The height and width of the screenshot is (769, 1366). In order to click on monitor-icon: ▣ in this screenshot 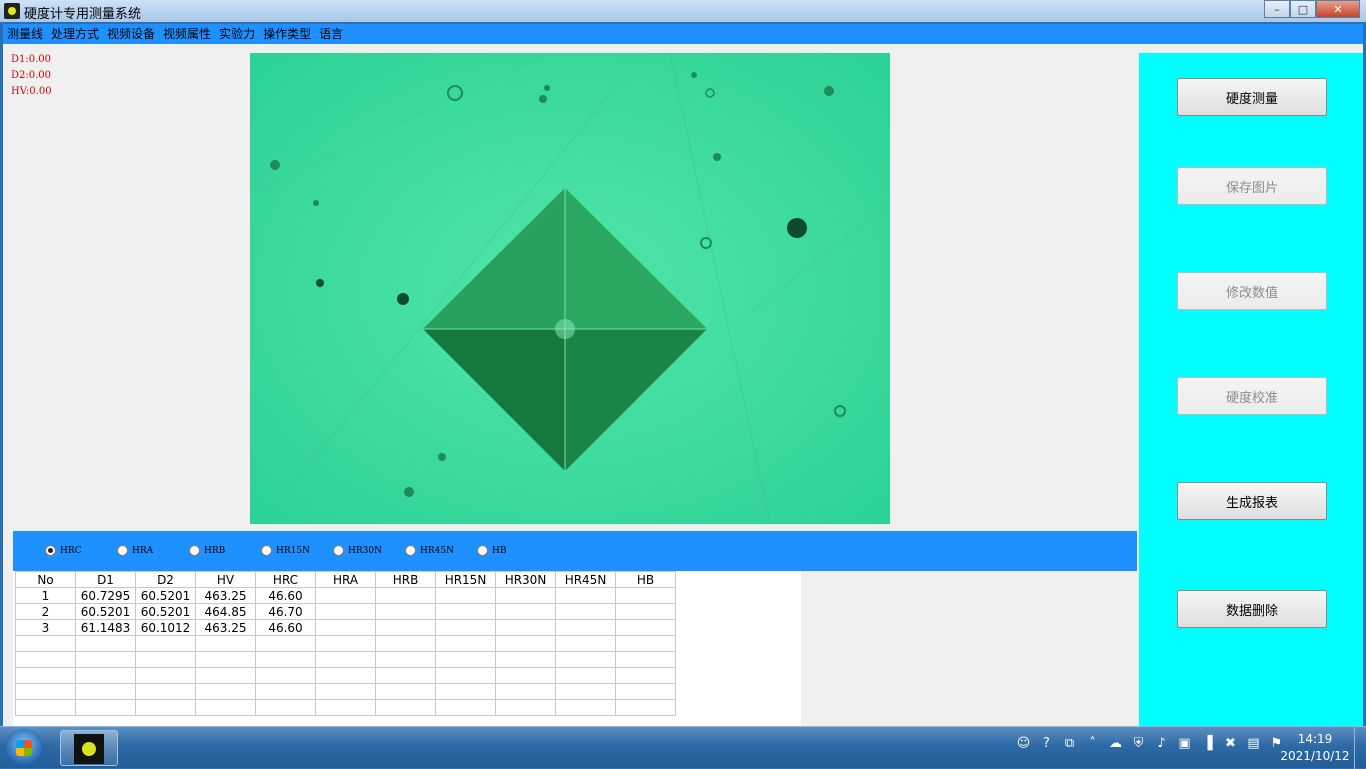, I will do `click(1184, 743)`.